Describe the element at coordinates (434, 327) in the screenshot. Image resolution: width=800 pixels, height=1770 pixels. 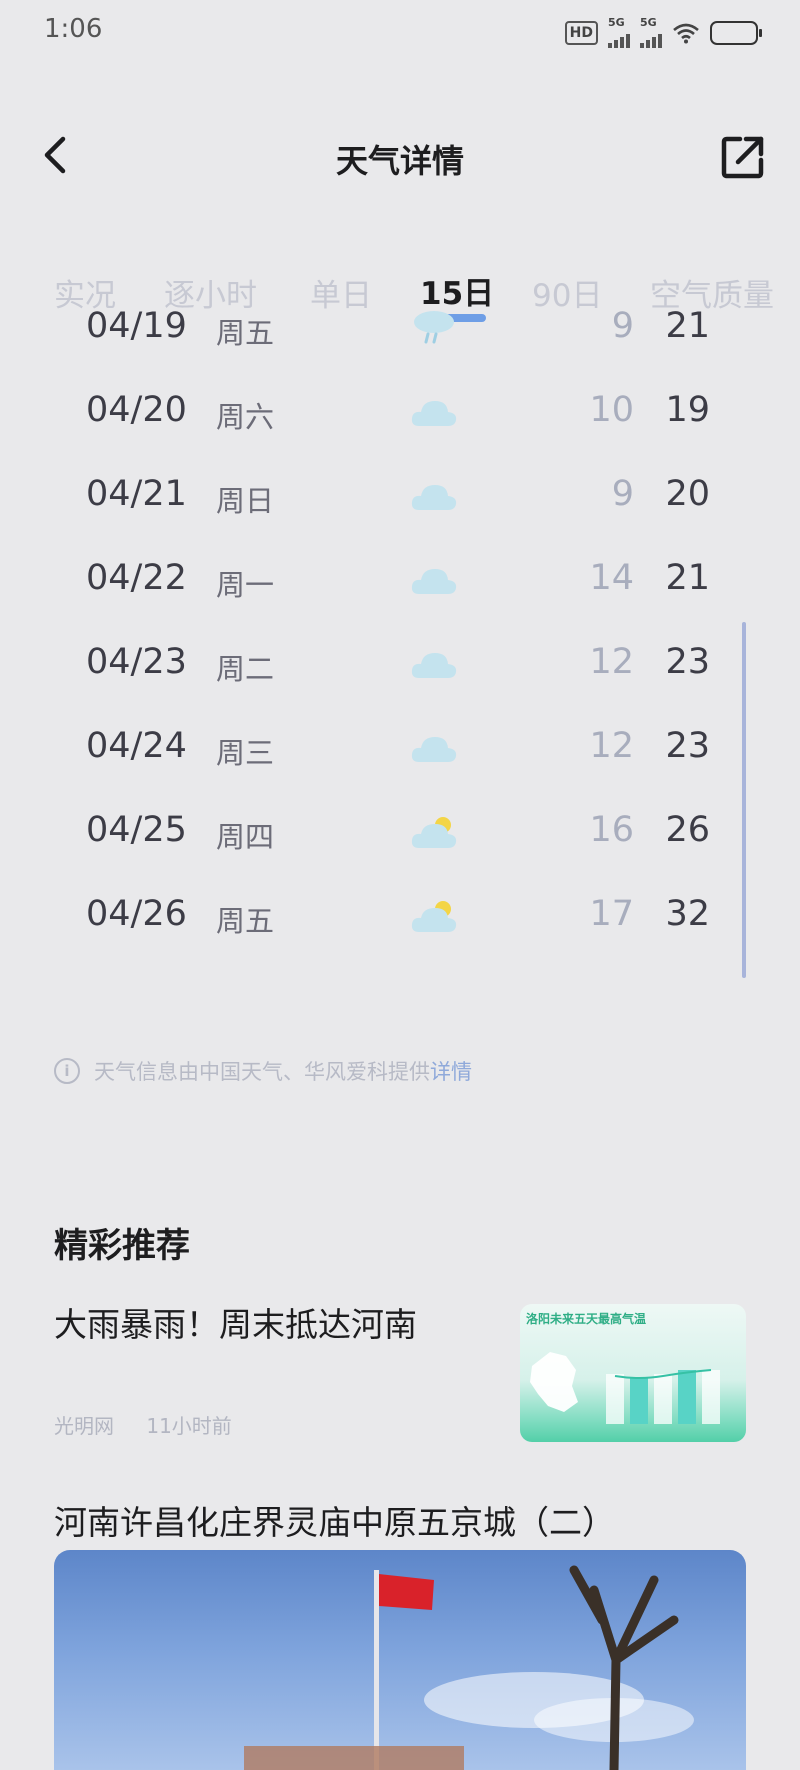
I see `light-rain-icon` at that location.